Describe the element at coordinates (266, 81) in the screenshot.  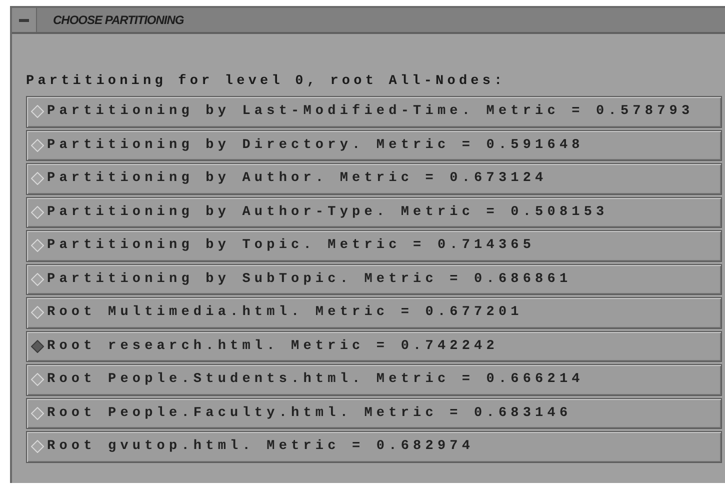
I see `heading-text: Partitioning for level 0, root All-Nodes:` at that location.